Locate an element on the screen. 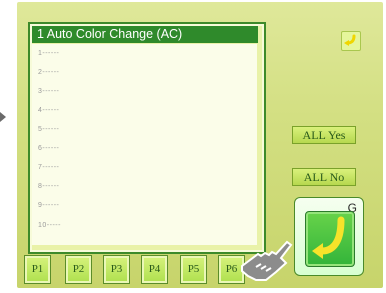 This screenshot has height=293, width=386. list-item: 1------ is located at coordinates (48, 53).